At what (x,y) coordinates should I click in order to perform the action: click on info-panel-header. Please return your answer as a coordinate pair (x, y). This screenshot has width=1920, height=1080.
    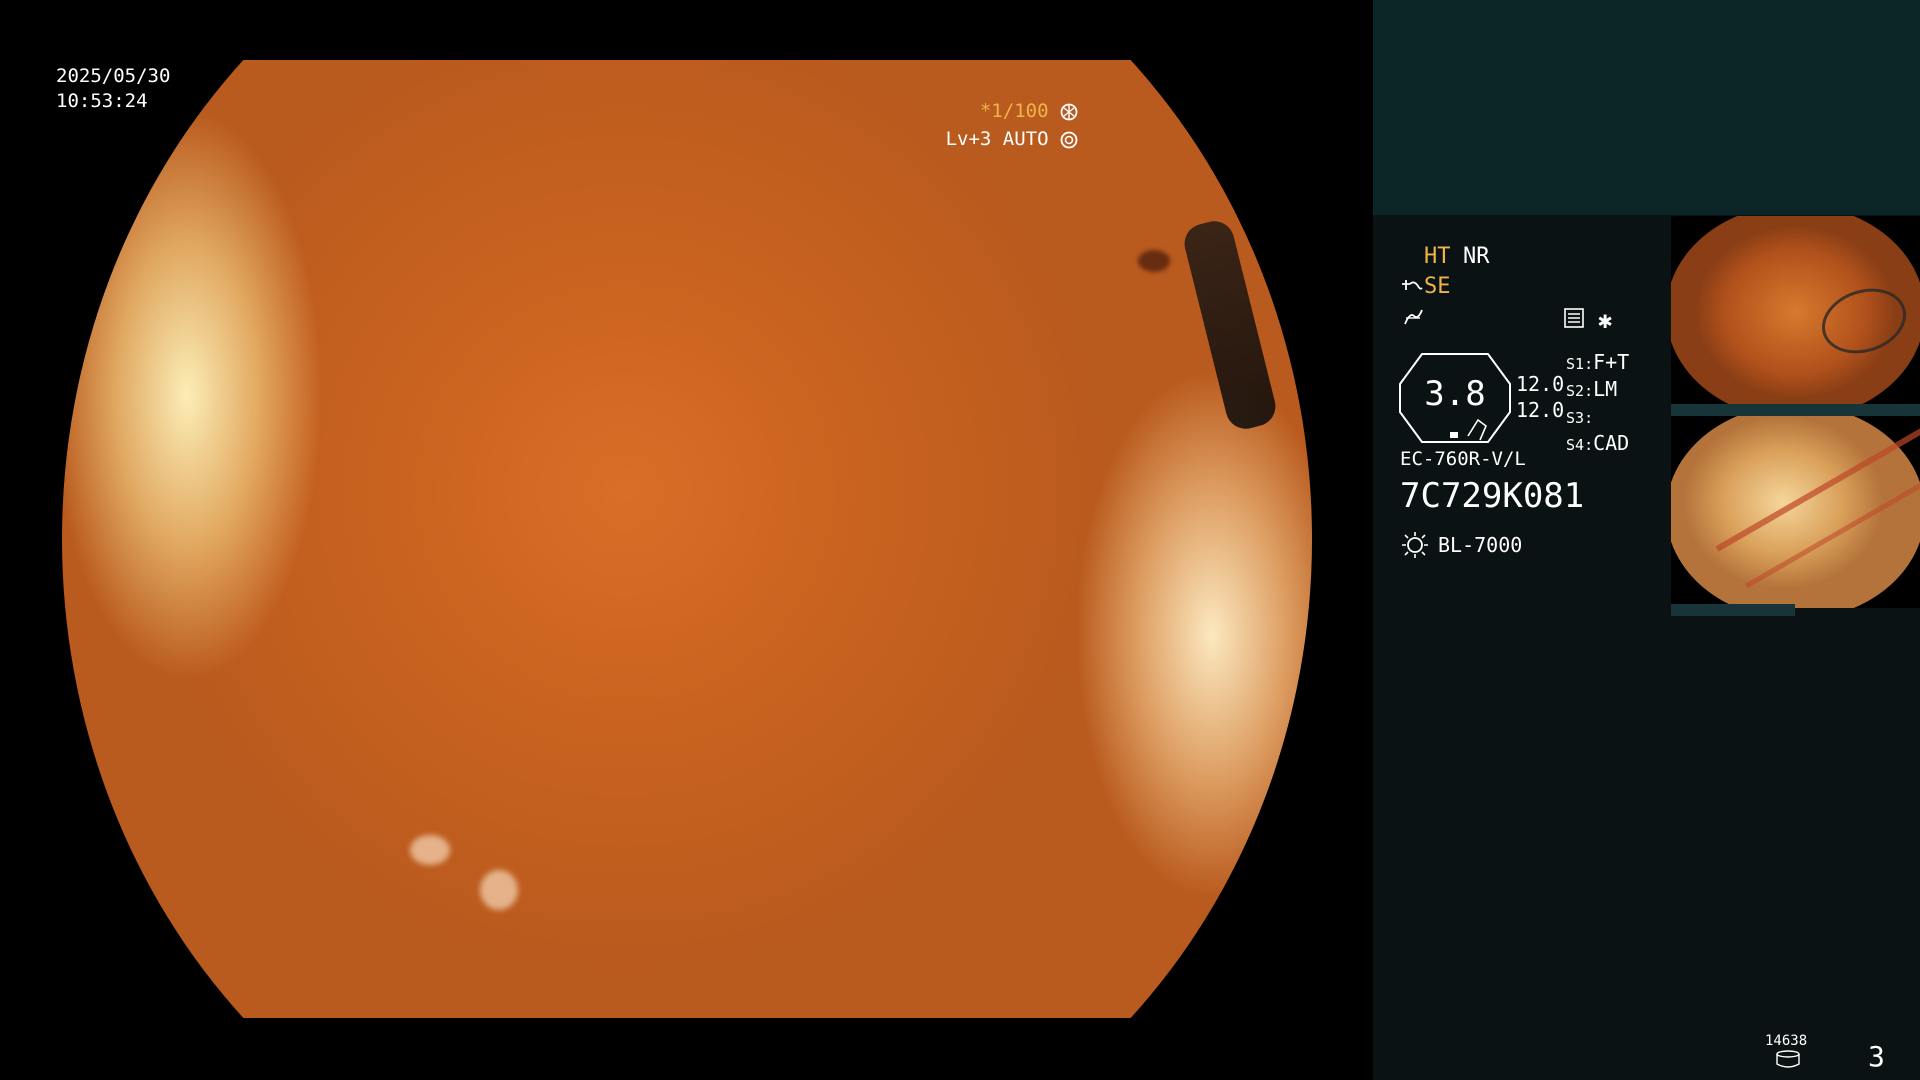
    Looking at the image, I should click on (1646, 107).